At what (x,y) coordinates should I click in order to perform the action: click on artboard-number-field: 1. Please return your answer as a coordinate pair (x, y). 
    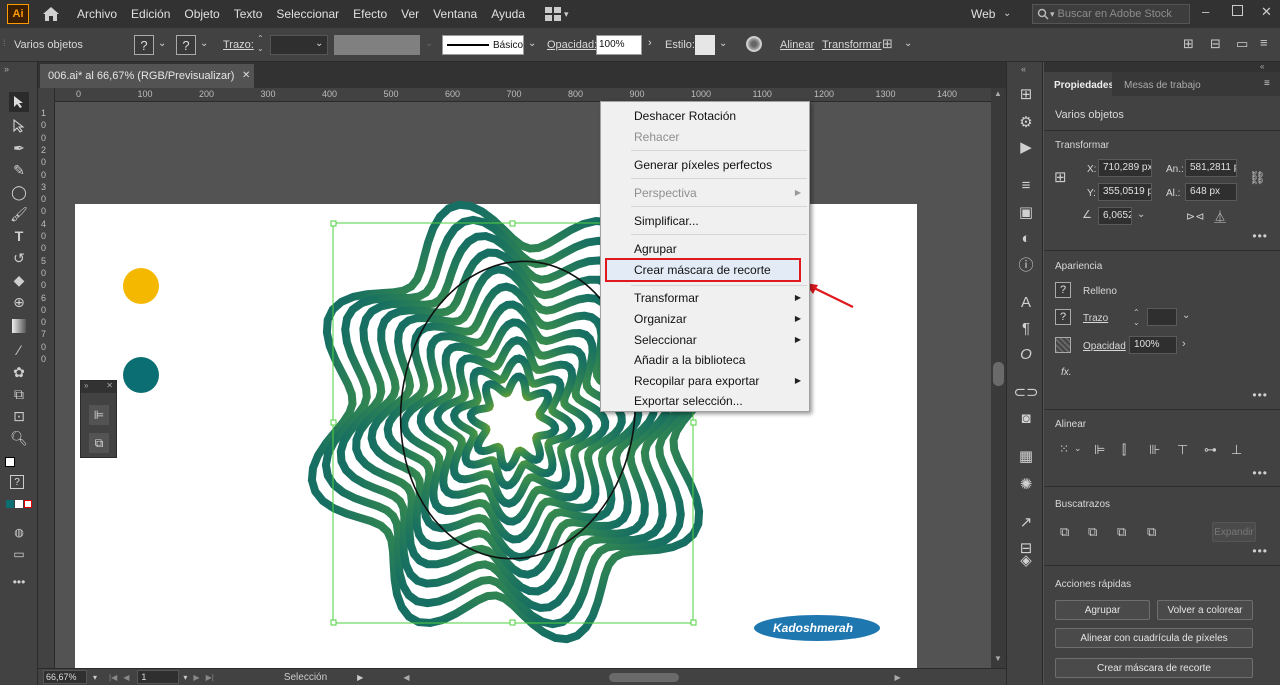
    Looking at the image, I should click on (158, 677).